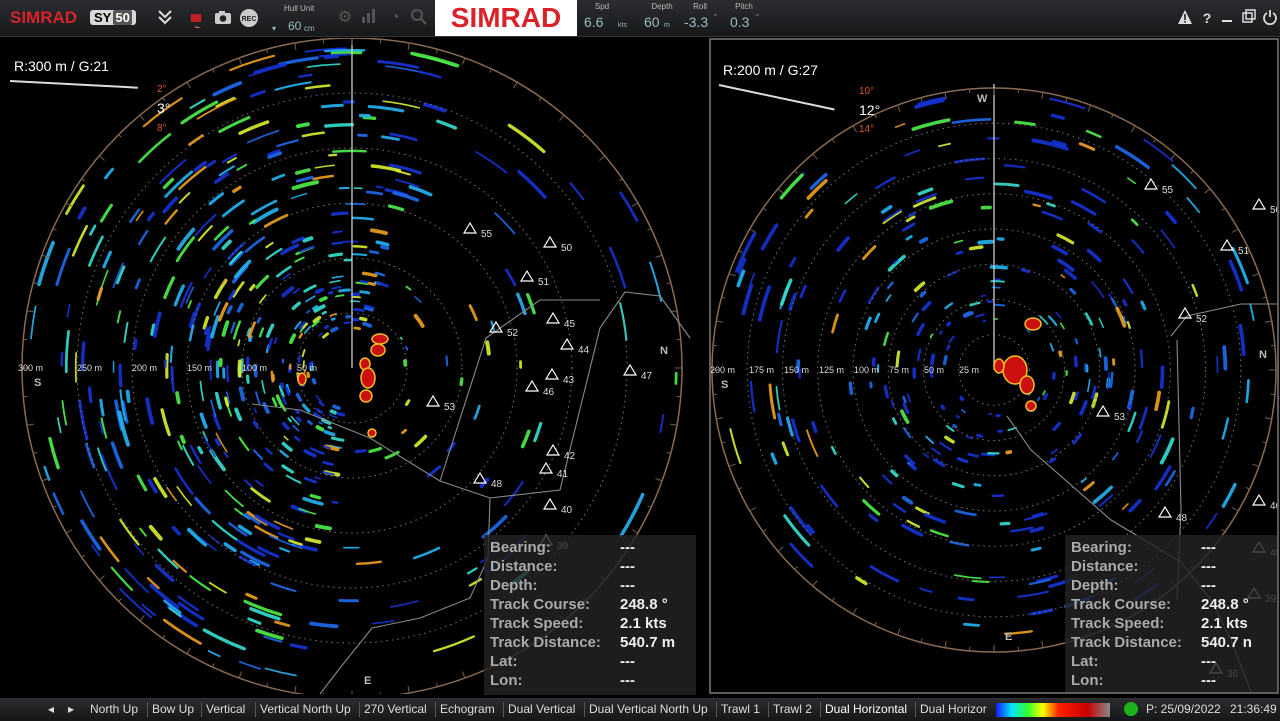  I want to click on mode-tab-3: Vertical North Up, so click(305, 709).